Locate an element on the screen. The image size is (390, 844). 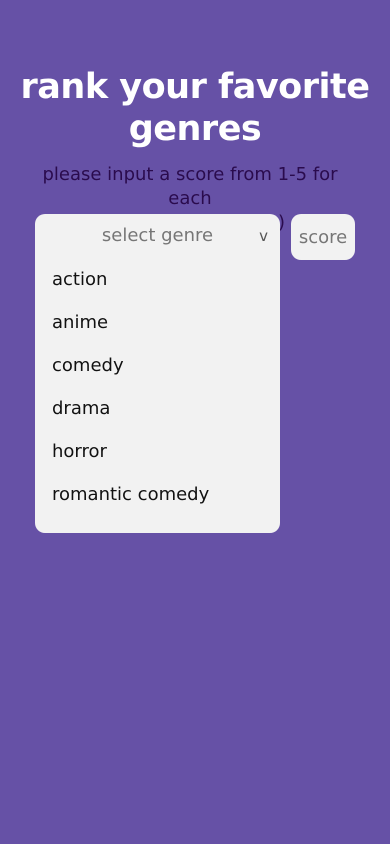
genre-option-comedy: comedy is located at coordinates (157, 365).